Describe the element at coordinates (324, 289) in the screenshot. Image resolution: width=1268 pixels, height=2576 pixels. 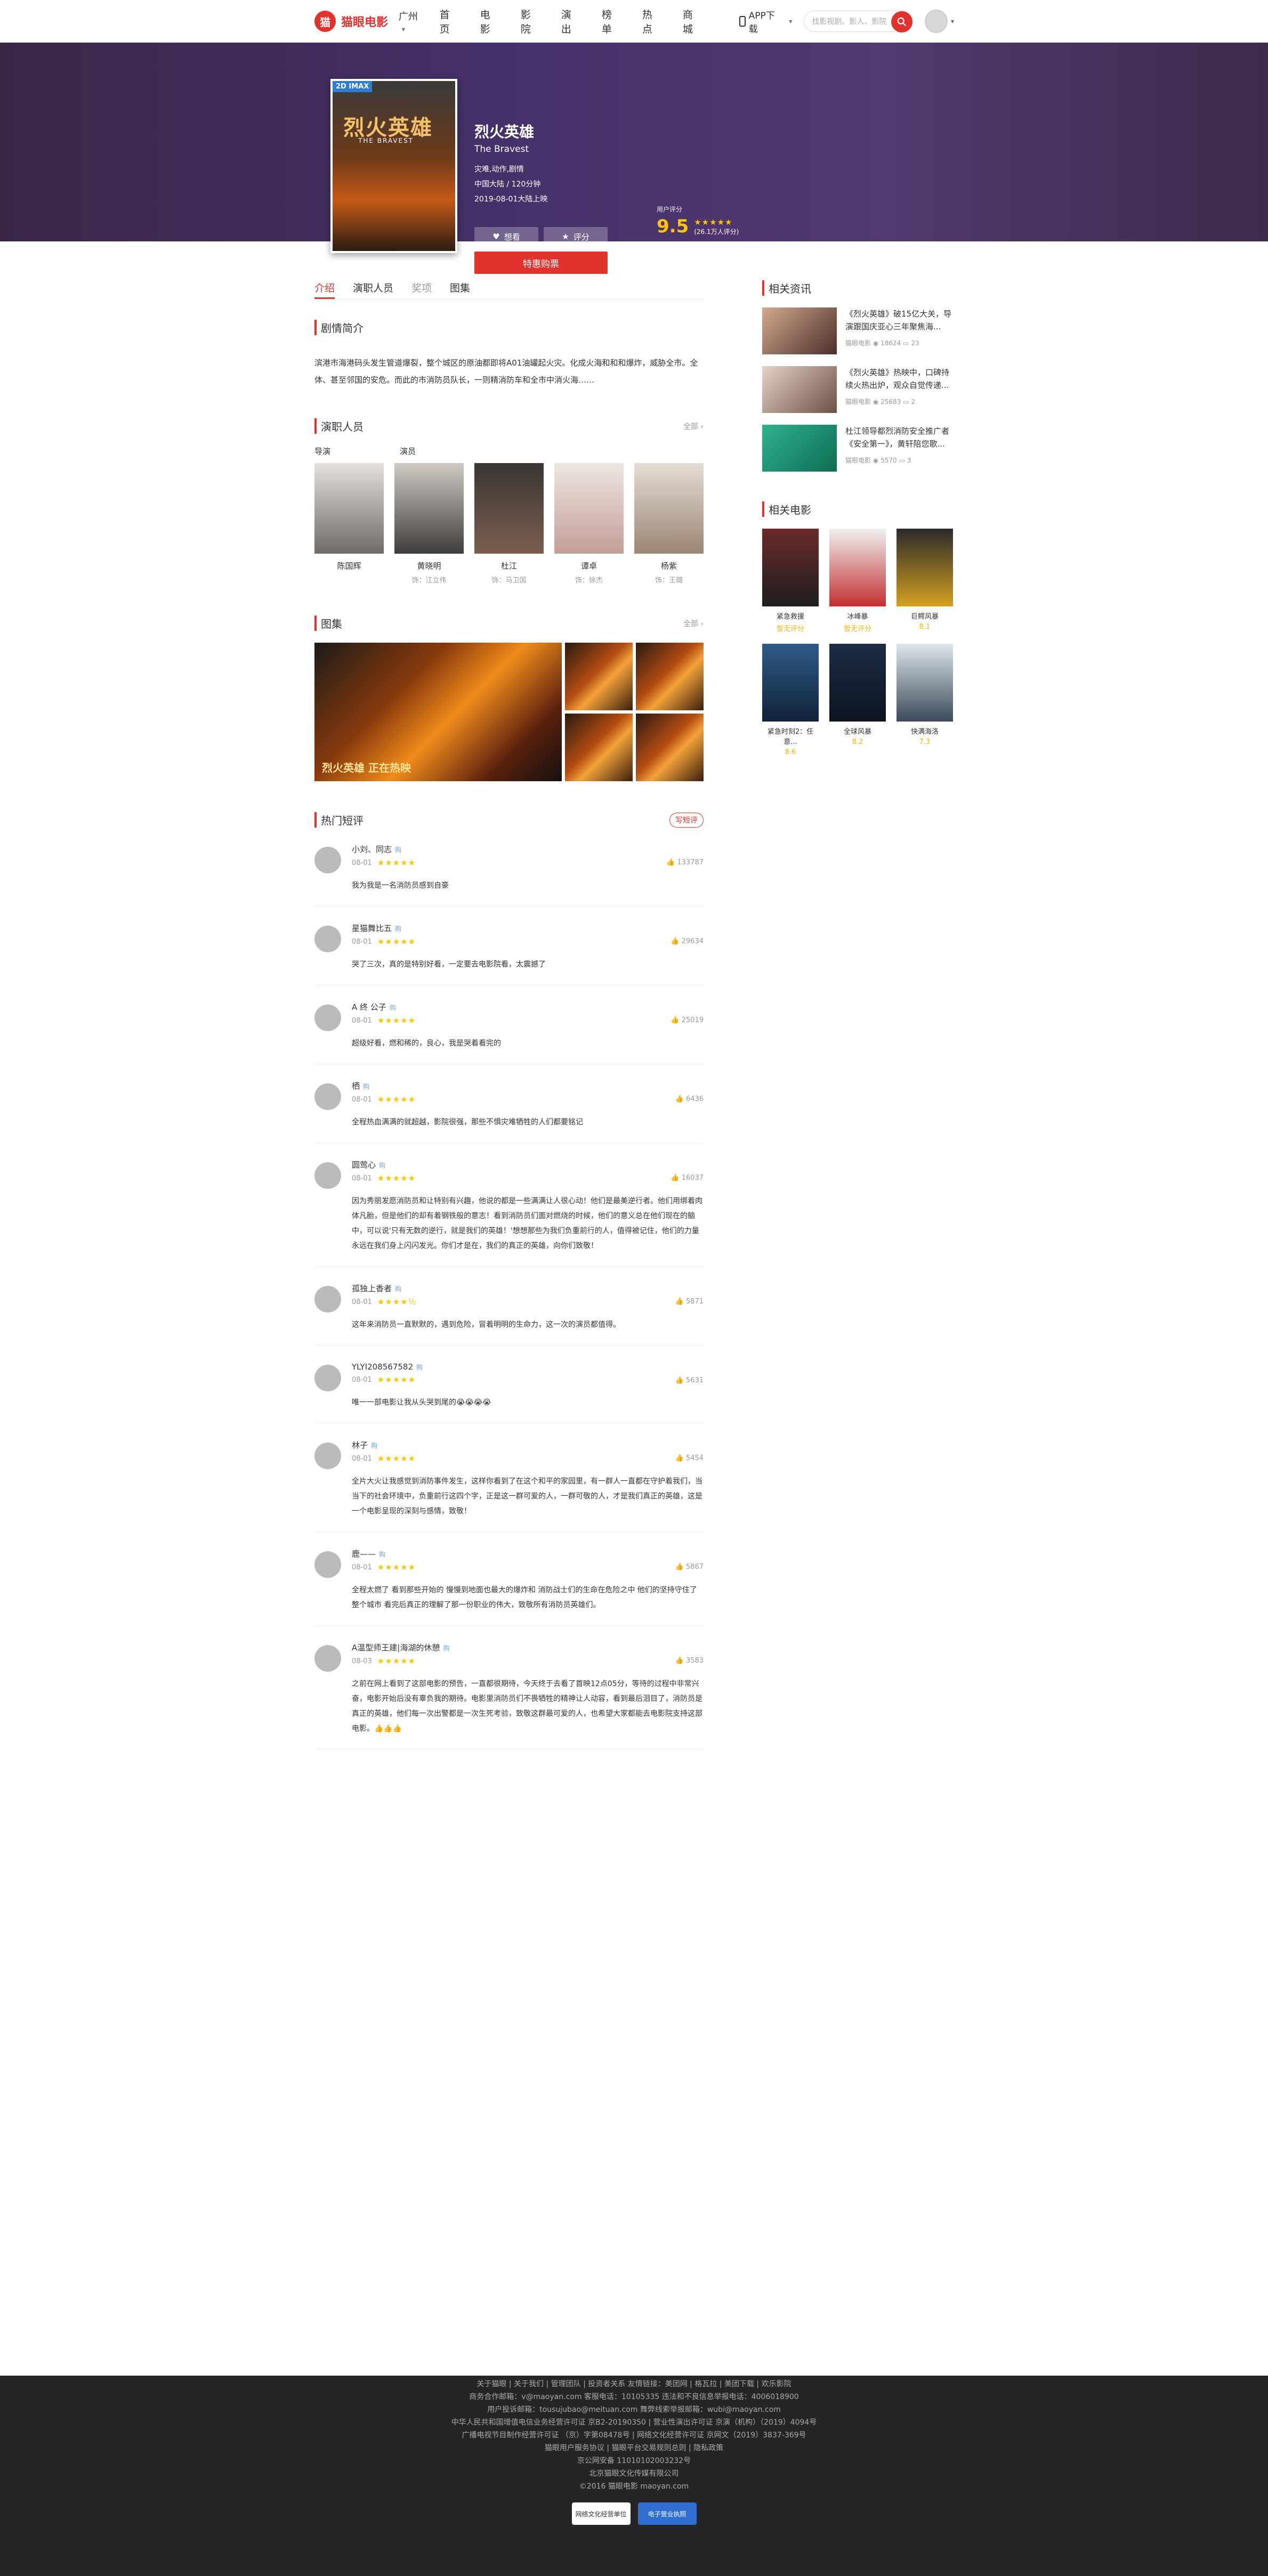
I see `tab-intro: 介绍` at that location.